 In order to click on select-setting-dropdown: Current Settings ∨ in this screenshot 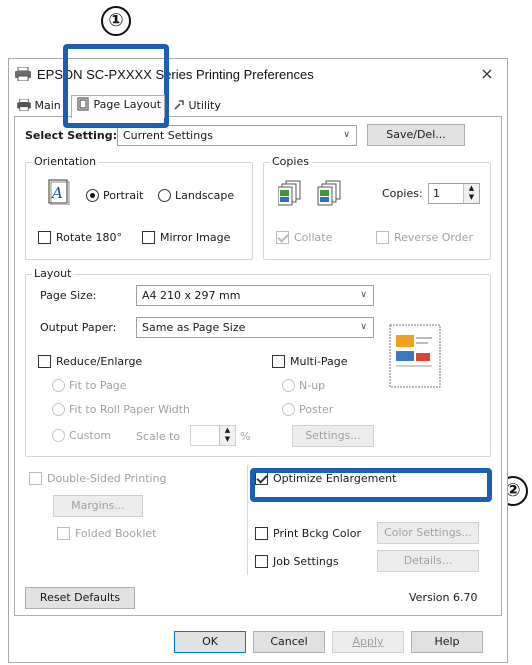, I will do `click(237, 135)`.